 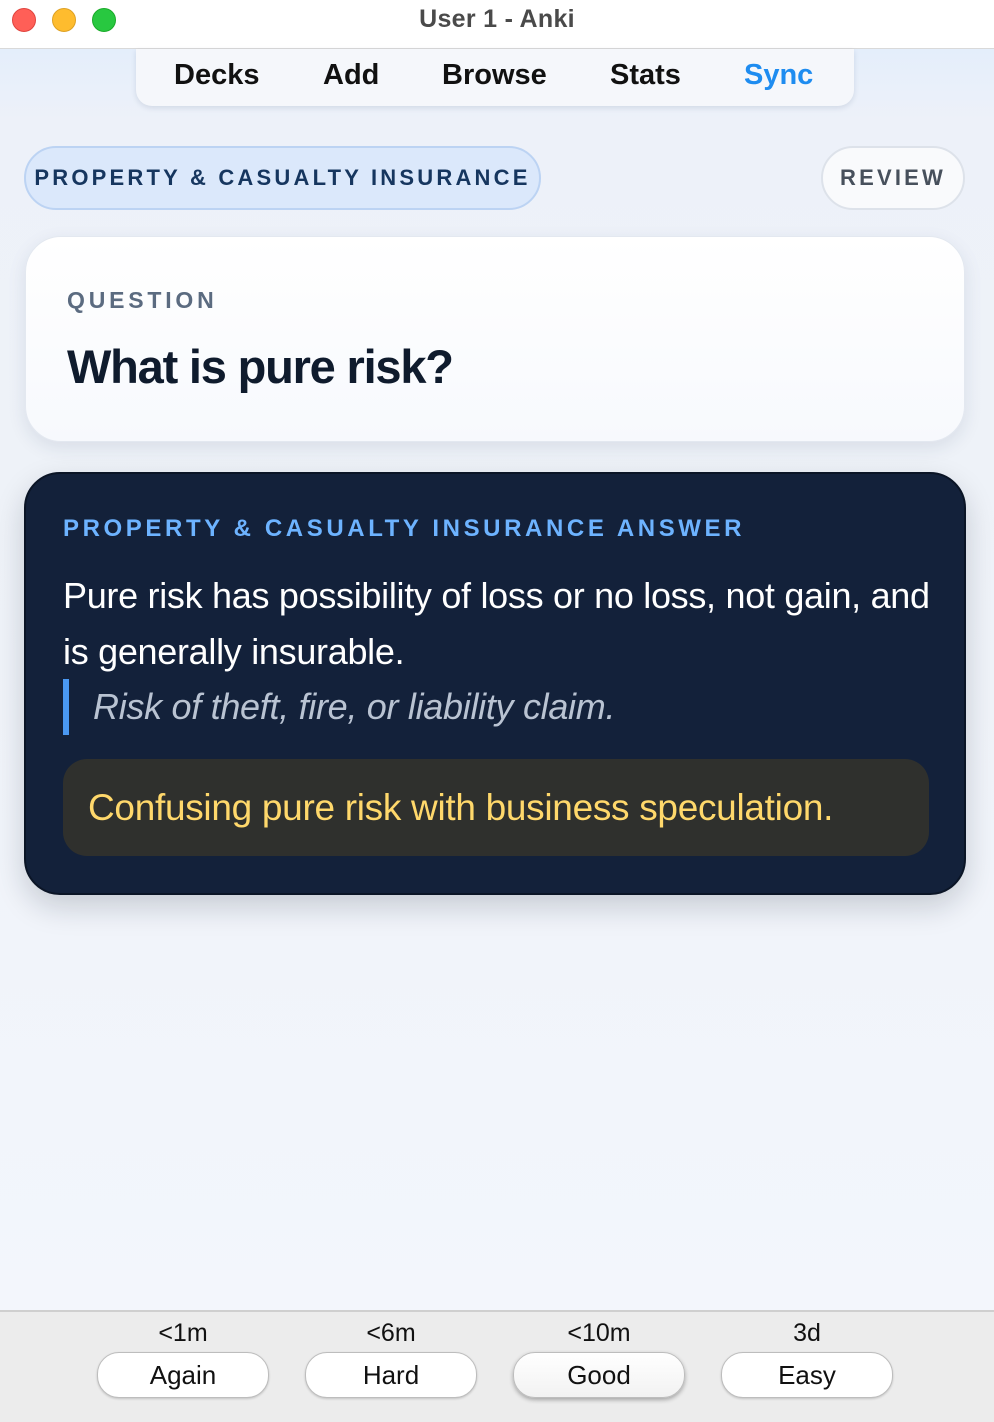 What do you see at coordinates (351, 75) in the screenshot?
I see `toolbar-add-link: Add` at bounding box center [351, 75].